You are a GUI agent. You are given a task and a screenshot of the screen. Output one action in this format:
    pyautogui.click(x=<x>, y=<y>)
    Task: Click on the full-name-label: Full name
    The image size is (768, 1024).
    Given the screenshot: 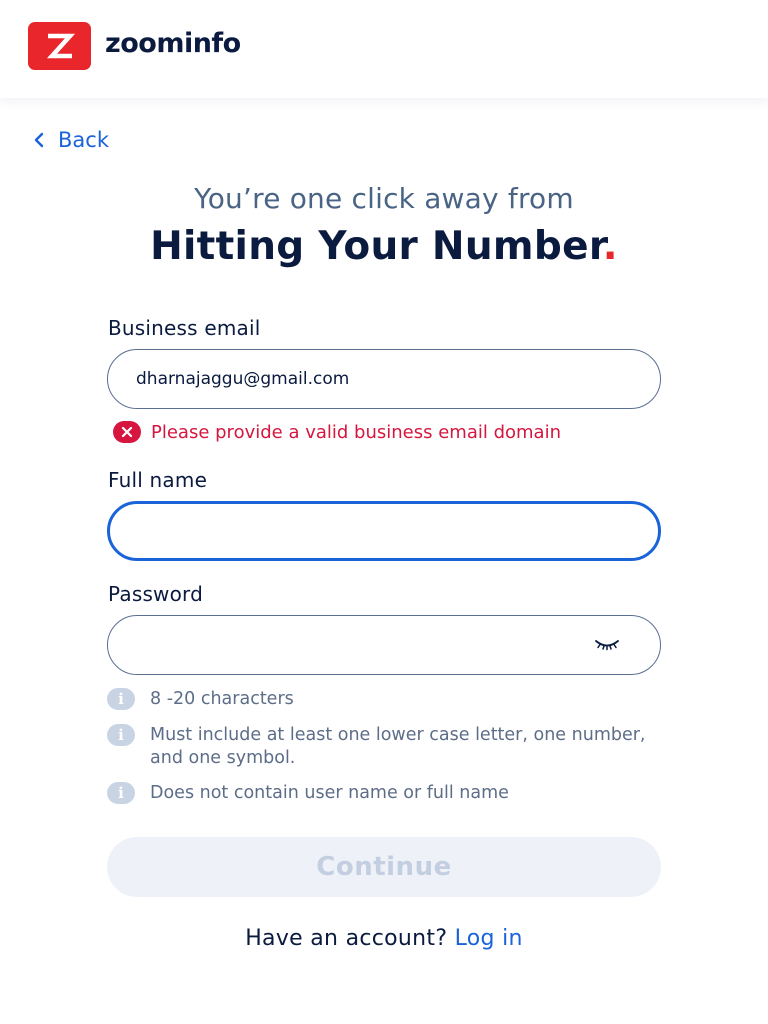 What is the action you would take?
    pyautogui.click(x=158, y=480)
    